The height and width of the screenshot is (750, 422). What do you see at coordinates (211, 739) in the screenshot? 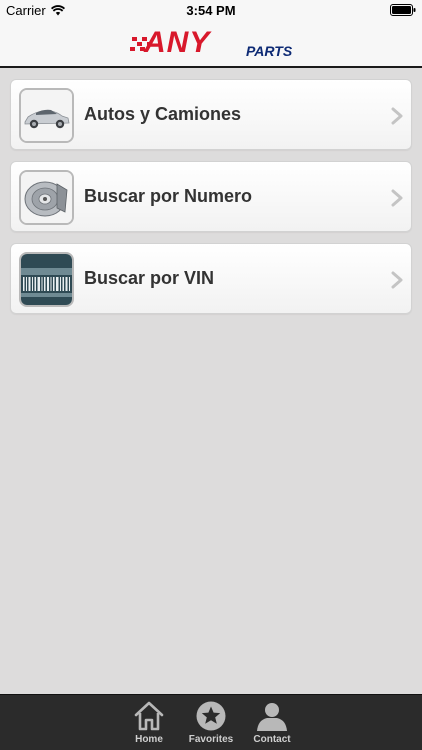
I see `tab-label: Favorites` at bounding box center [211, 739].